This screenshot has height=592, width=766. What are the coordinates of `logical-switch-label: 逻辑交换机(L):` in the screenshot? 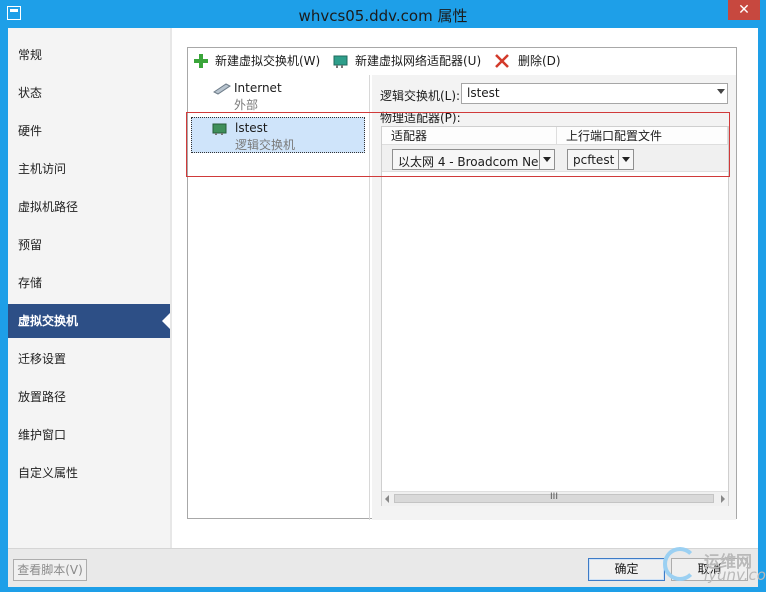 It's located at (420, 96).